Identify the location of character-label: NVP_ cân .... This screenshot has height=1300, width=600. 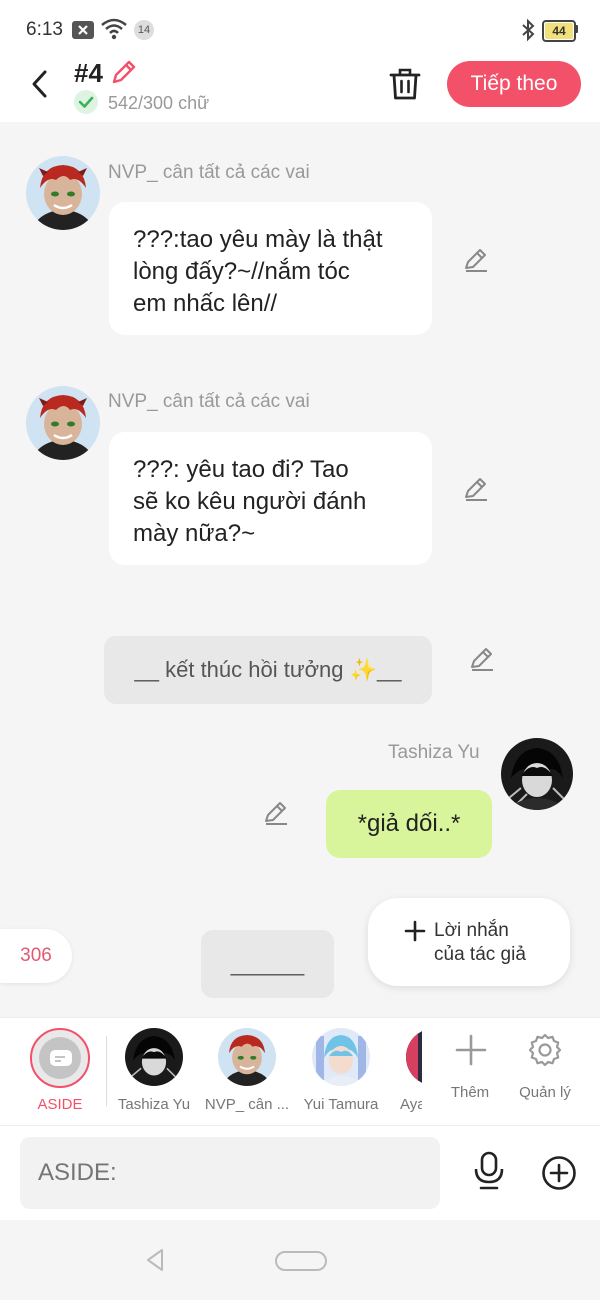
(247, 1104).